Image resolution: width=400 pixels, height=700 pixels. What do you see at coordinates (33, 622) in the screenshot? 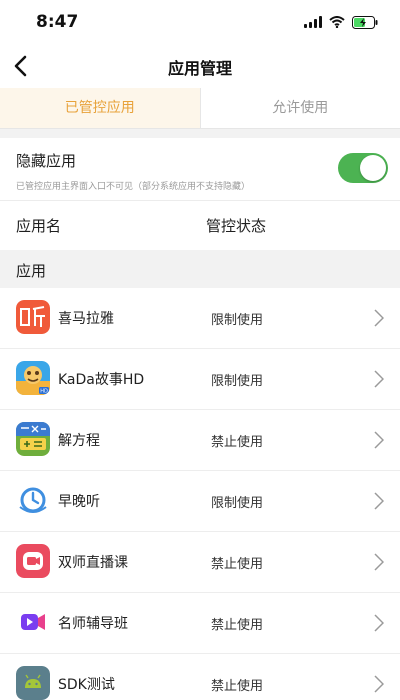
I see `tutor-class-icon` at bounding box center [33, 622].